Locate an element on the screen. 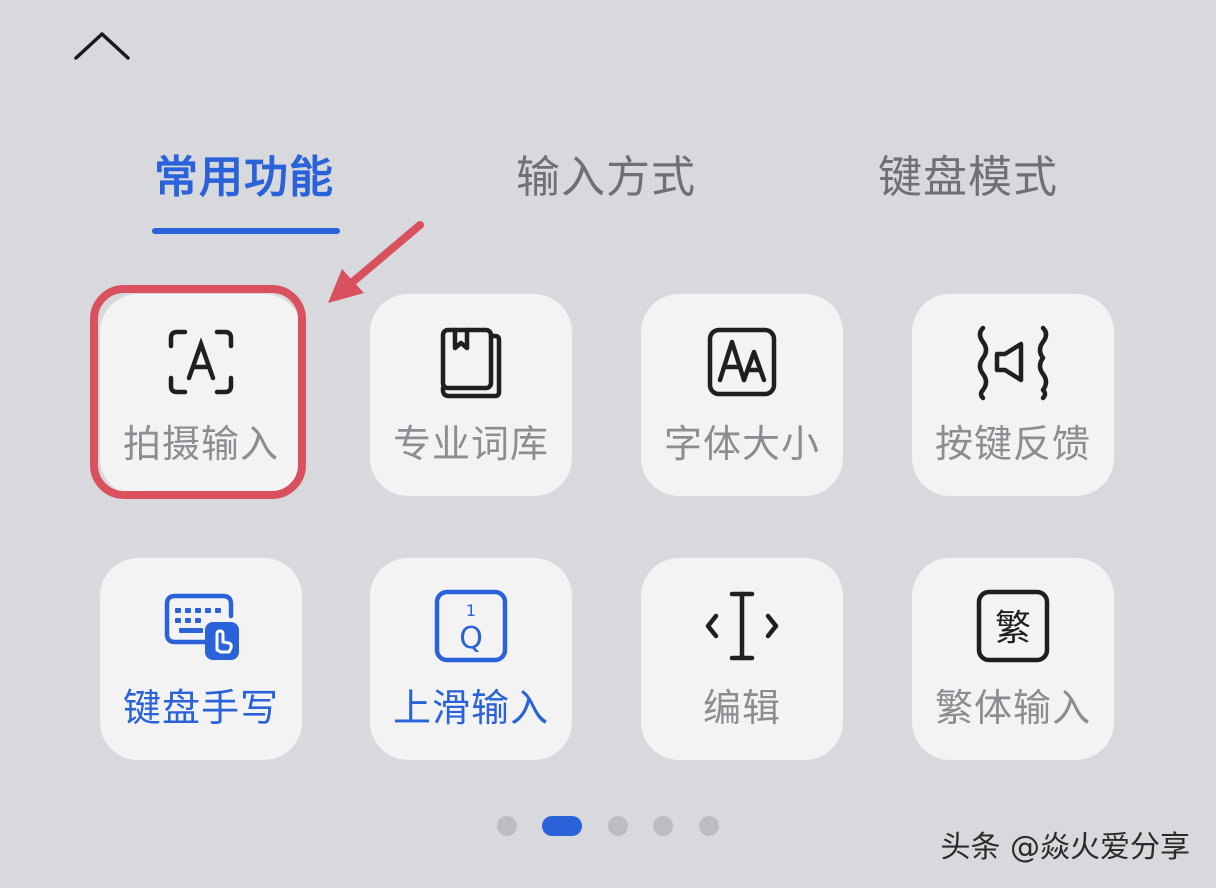 This screenshot has width=1216, height=888. keyboard-handwriting-label: 键盘手写 is located at coordinates (200, 708).